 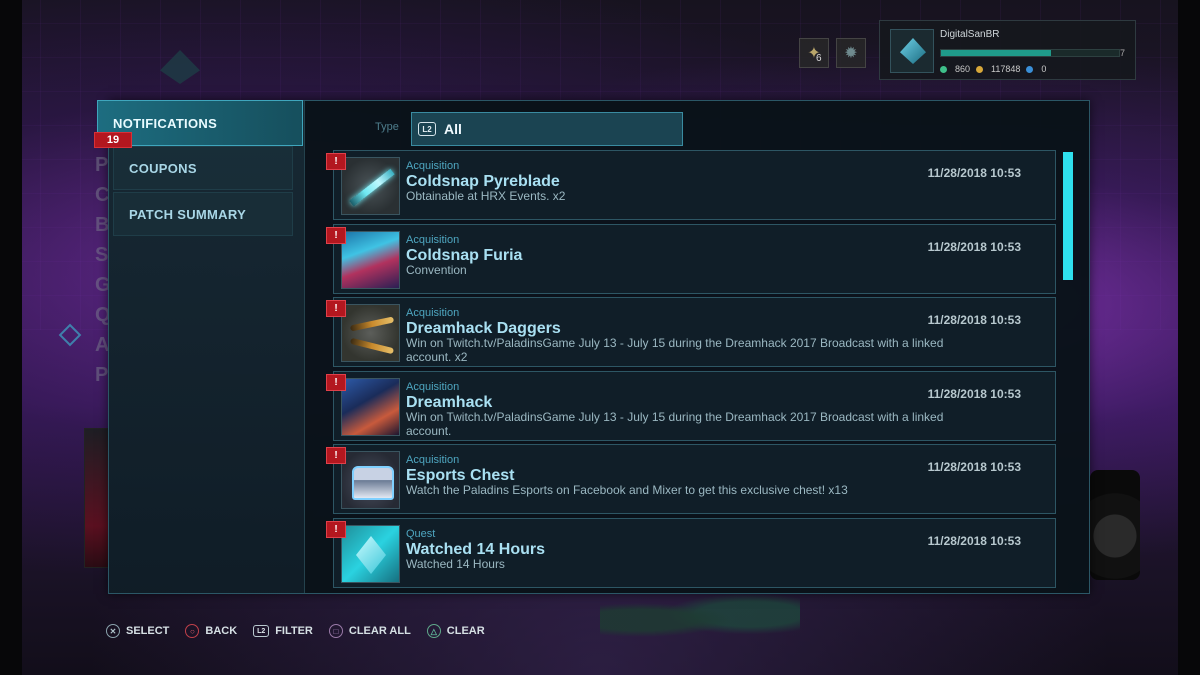 What do you see at coordinates (148, 631) in the screenshot?
I see `select-label: SELECT` at bounding box center [148, 631].